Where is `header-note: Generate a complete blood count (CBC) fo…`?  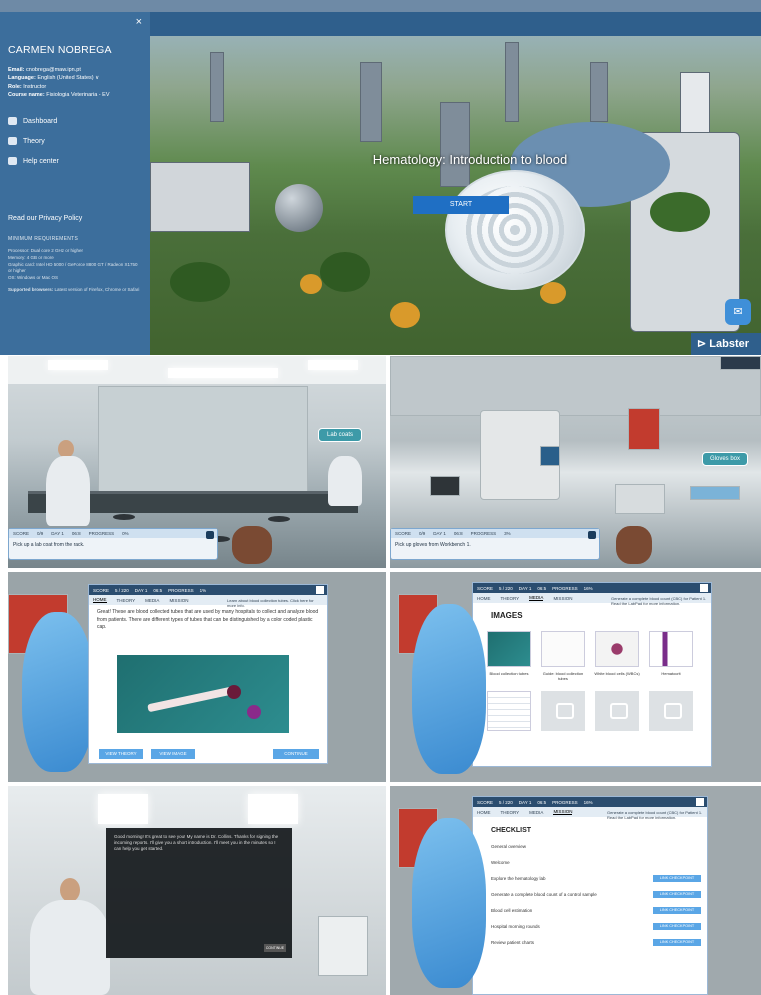
header-note: Generate a complete blood count (CBC) fo… is located at coordinates (659, 601).